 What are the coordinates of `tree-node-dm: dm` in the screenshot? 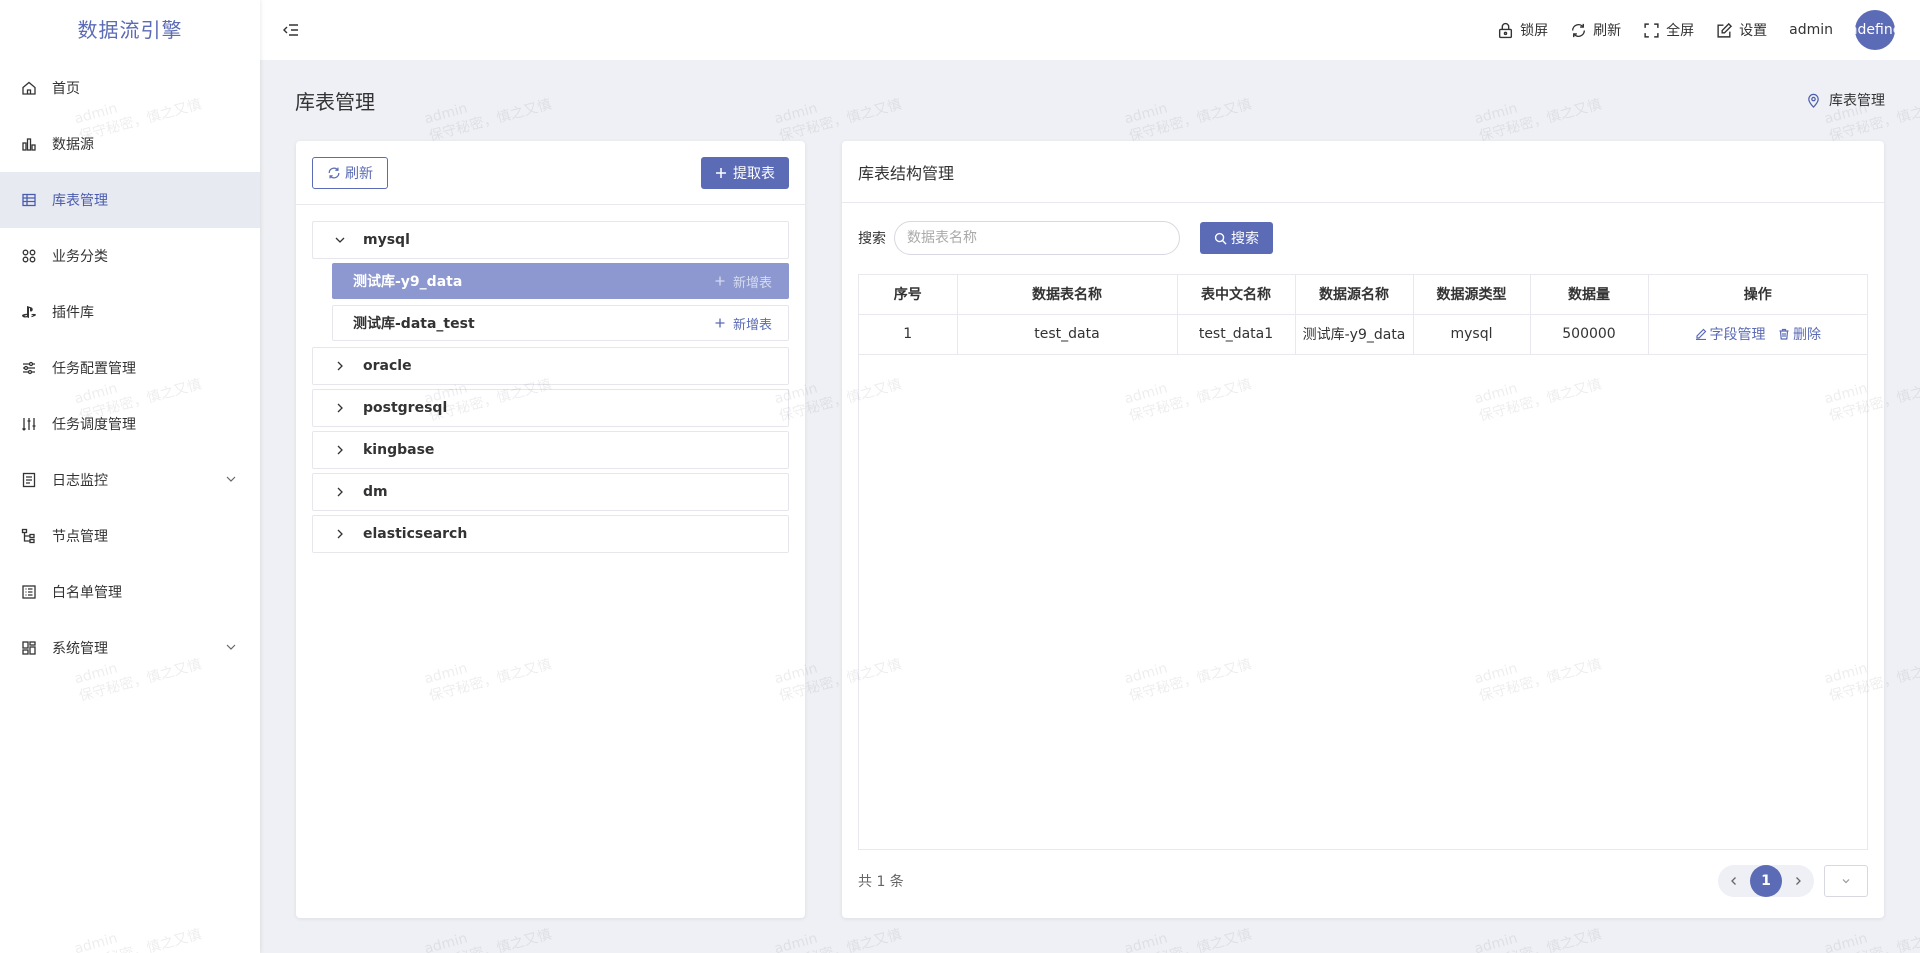 It's located at (550, 492).